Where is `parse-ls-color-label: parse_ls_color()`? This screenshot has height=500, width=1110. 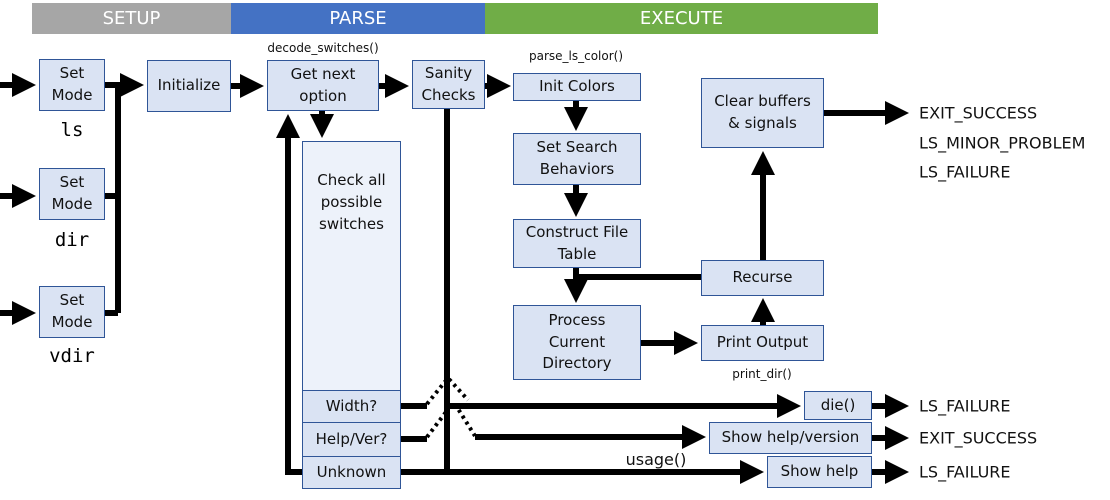 parse-ls-color-label: parse_ls_color() is located at coordinates (576, 56).